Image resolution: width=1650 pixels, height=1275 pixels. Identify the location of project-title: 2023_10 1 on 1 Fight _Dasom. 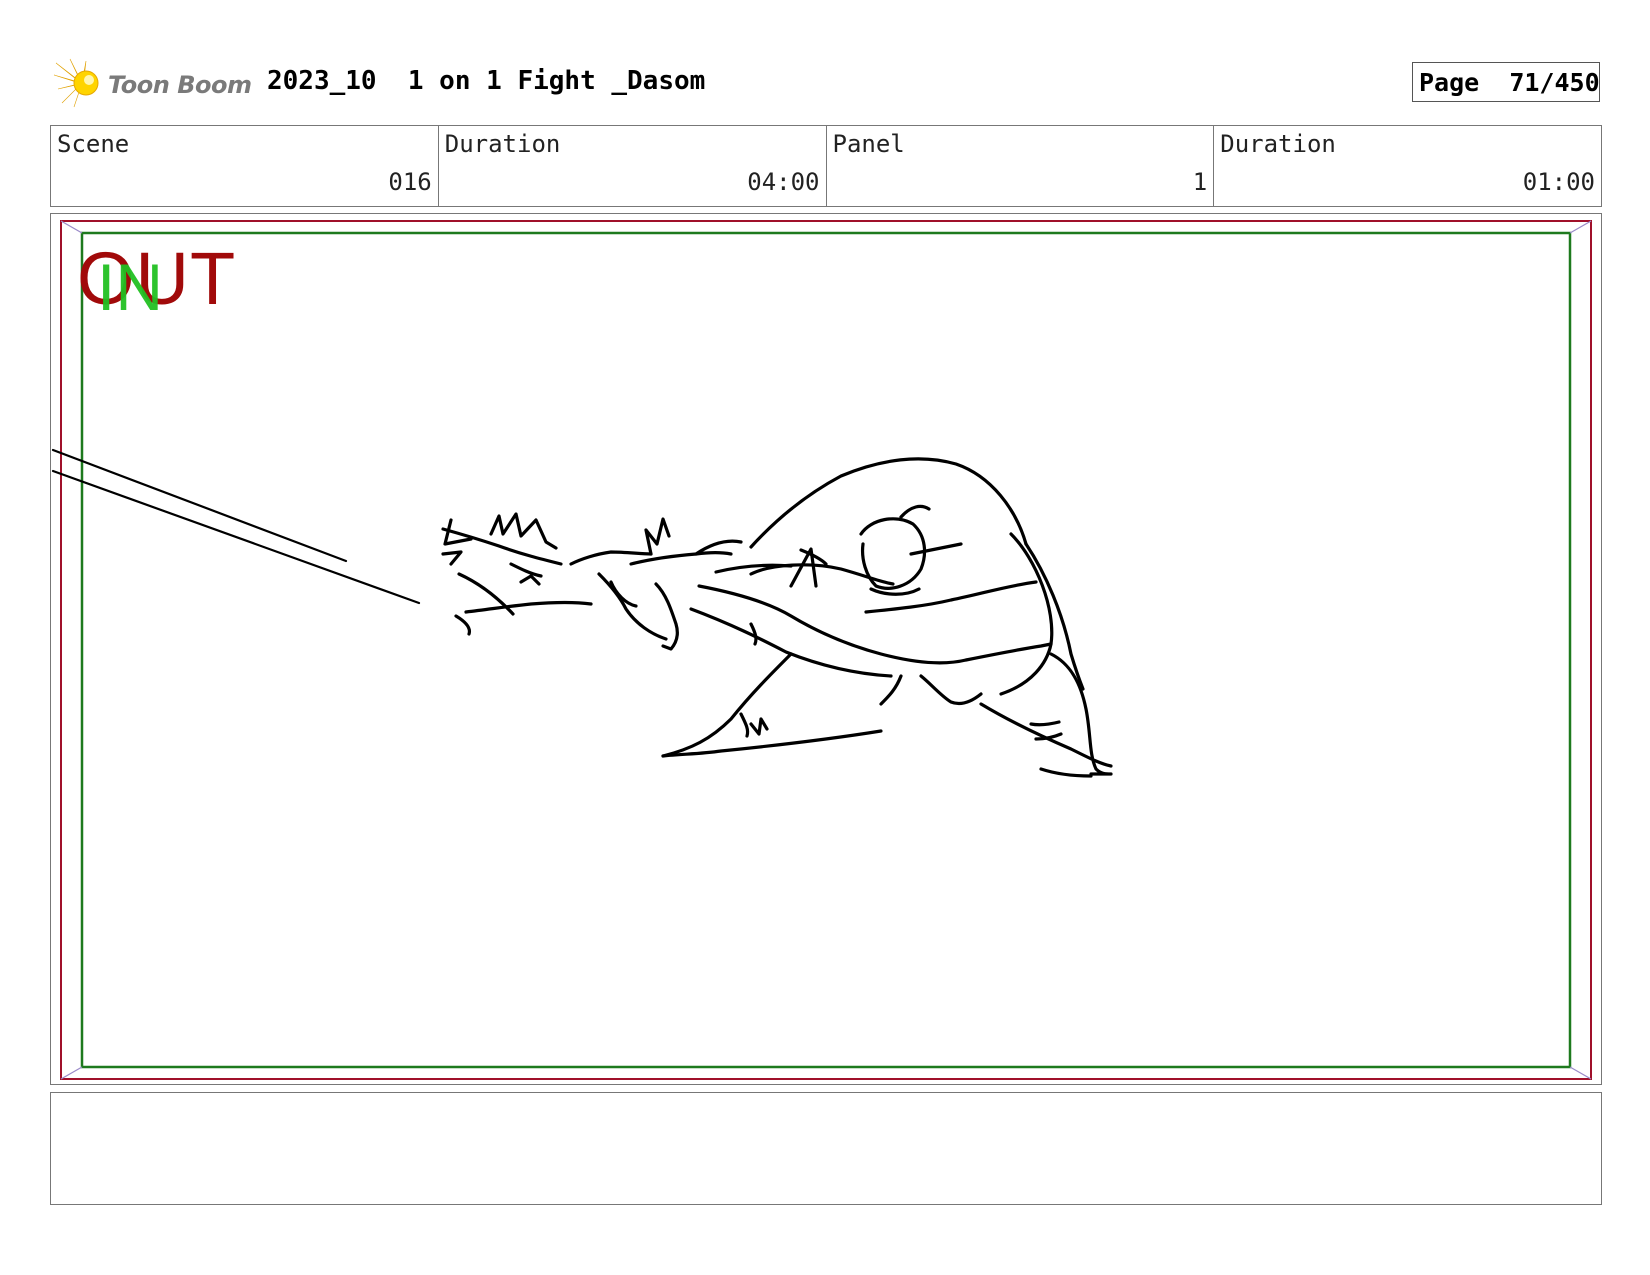
(486, 81).